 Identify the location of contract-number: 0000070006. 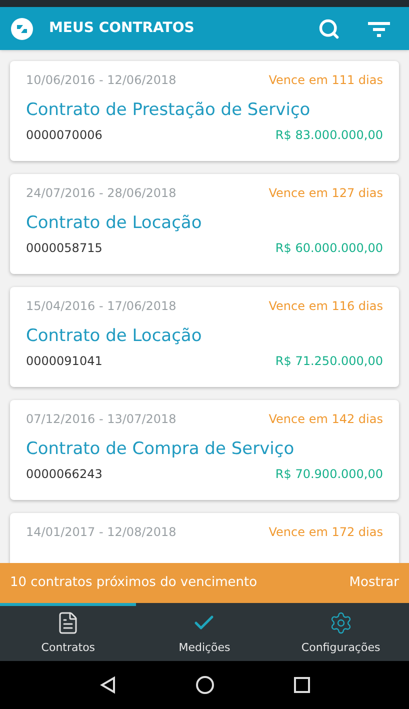
(64, 135).